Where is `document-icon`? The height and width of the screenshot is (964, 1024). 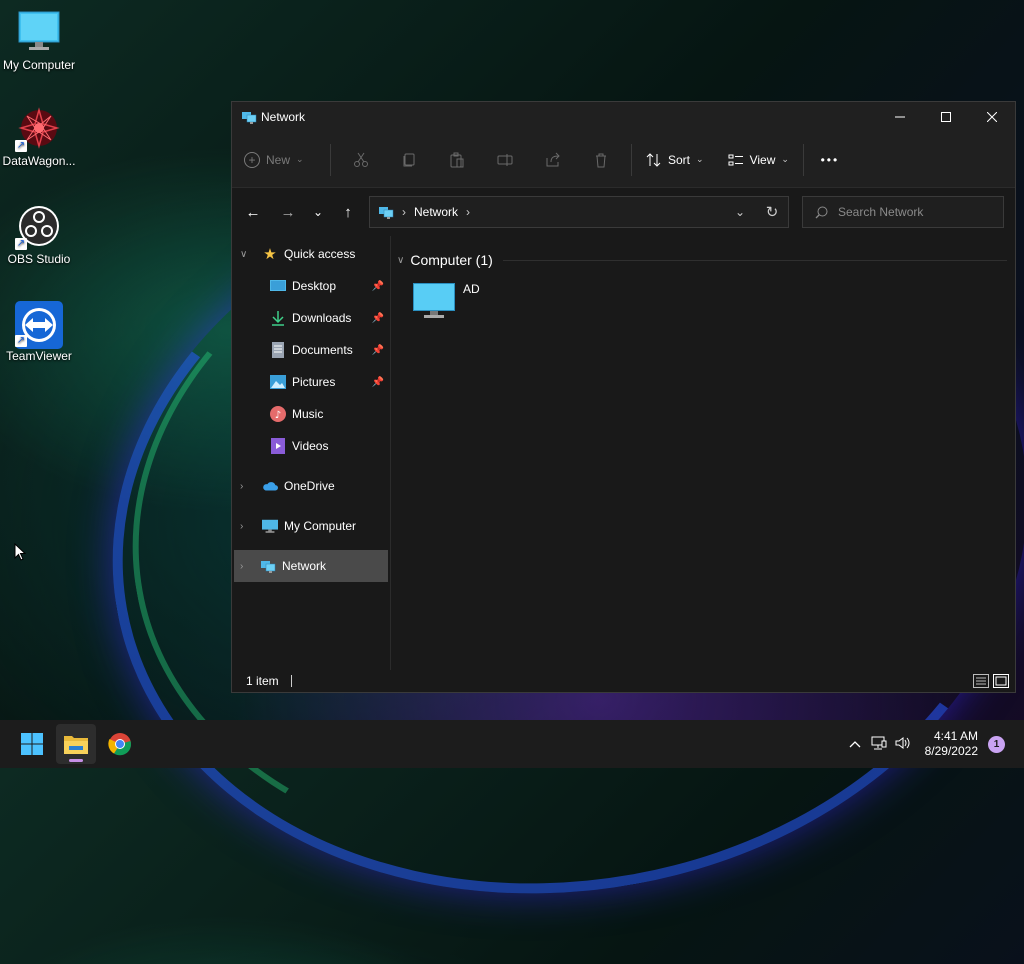
document-icon is located at coordinates (278, 350).